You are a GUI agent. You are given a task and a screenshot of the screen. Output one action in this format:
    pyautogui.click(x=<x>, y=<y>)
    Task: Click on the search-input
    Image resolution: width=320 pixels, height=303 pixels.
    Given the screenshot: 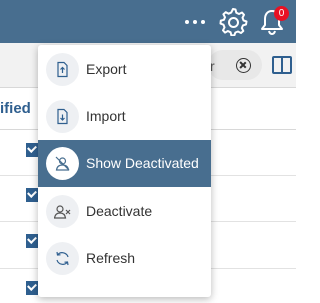 What is the action you would take?
    pyautogui.click(x=235, y=65)
    